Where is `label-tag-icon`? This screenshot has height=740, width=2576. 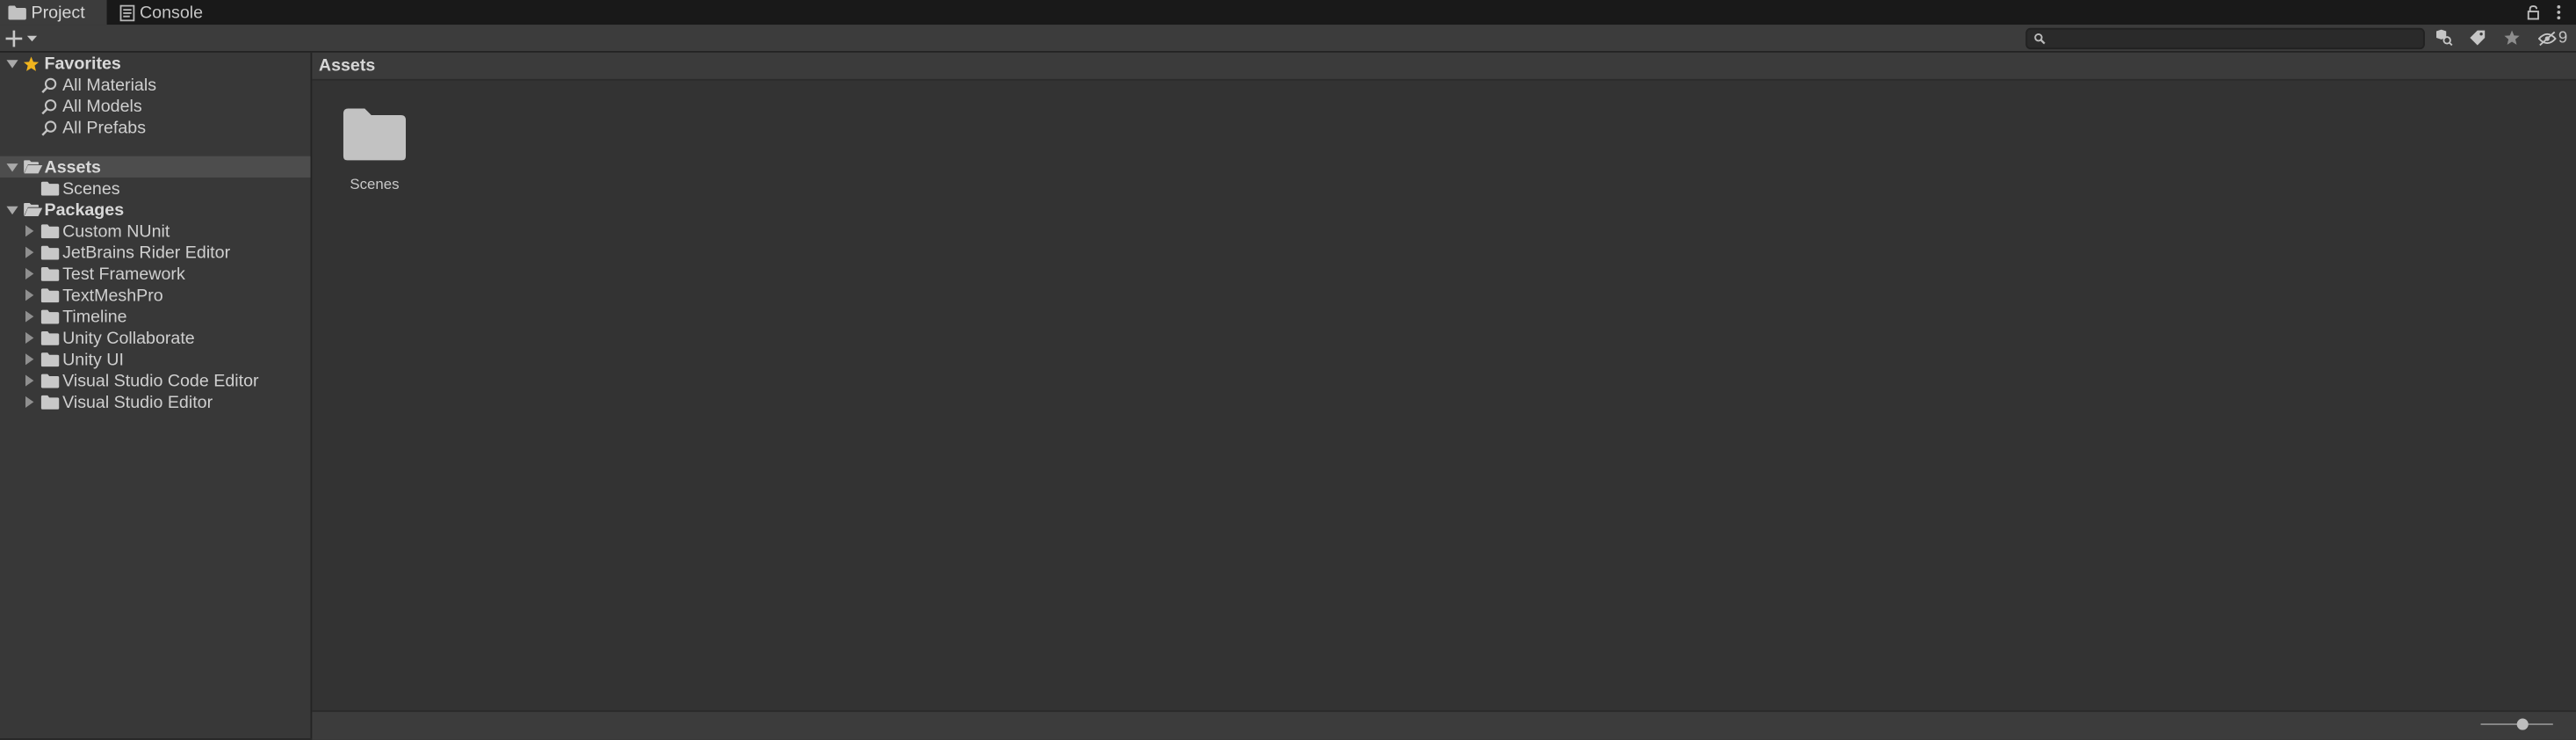
label-tag-icon is located at coordinates (2477, 38).